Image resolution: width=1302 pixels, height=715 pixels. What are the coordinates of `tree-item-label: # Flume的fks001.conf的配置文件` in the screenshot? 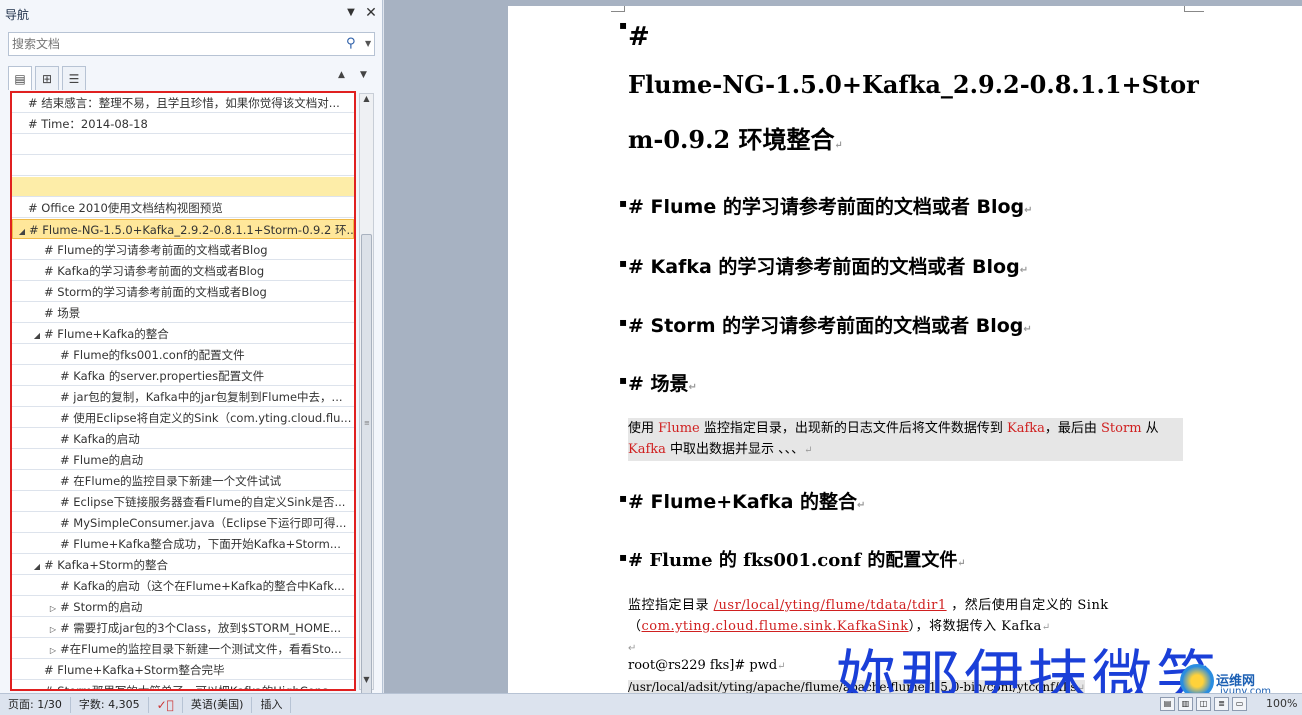 It's located at (152, 355).